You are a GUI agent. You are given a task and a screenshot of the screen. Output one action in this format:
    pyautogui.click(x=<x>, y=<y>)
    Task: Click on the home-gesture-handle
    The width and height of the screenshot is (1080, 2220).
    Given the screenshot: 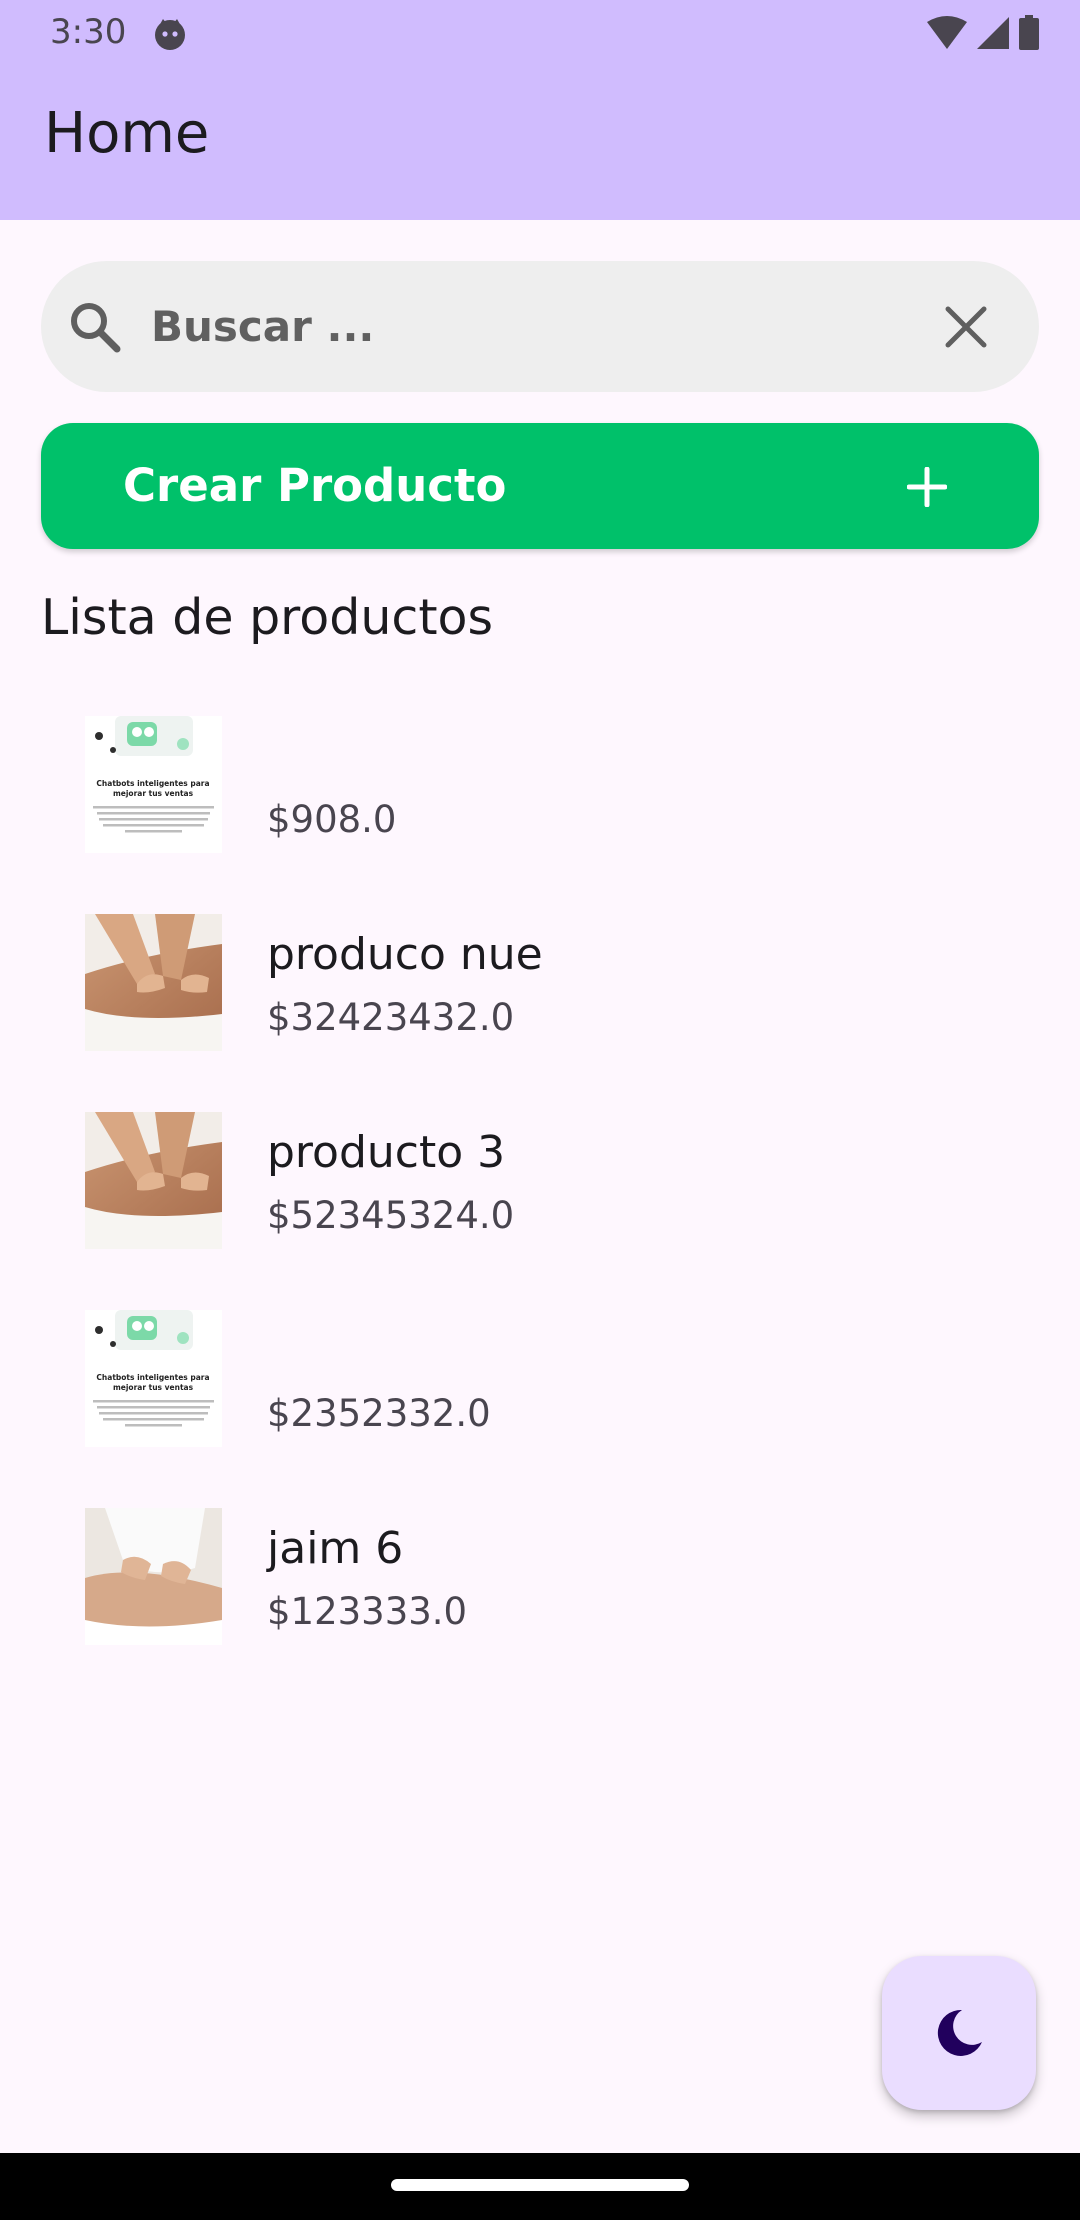 What is the action you would take?
    pyautogui.click(x=540, y=2185)
    